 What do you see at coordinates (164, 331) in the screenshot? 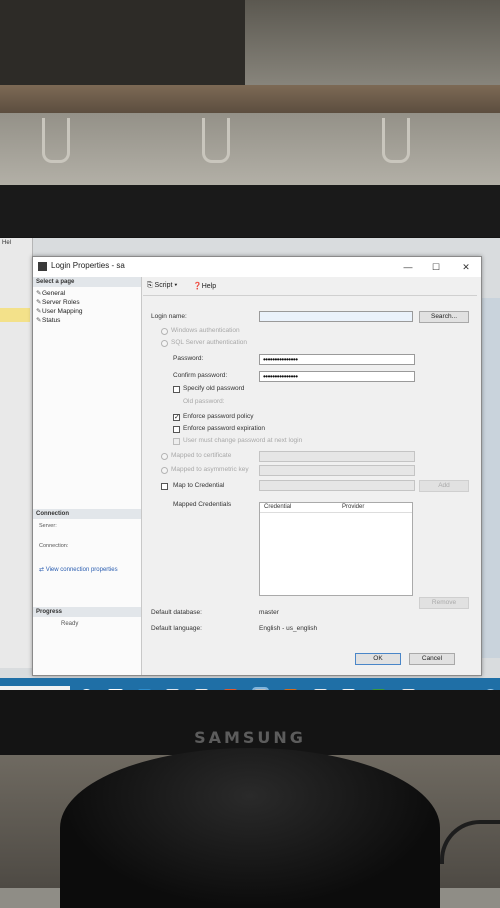
I see `windows-auth-radio` at bounding box center [164, 331].